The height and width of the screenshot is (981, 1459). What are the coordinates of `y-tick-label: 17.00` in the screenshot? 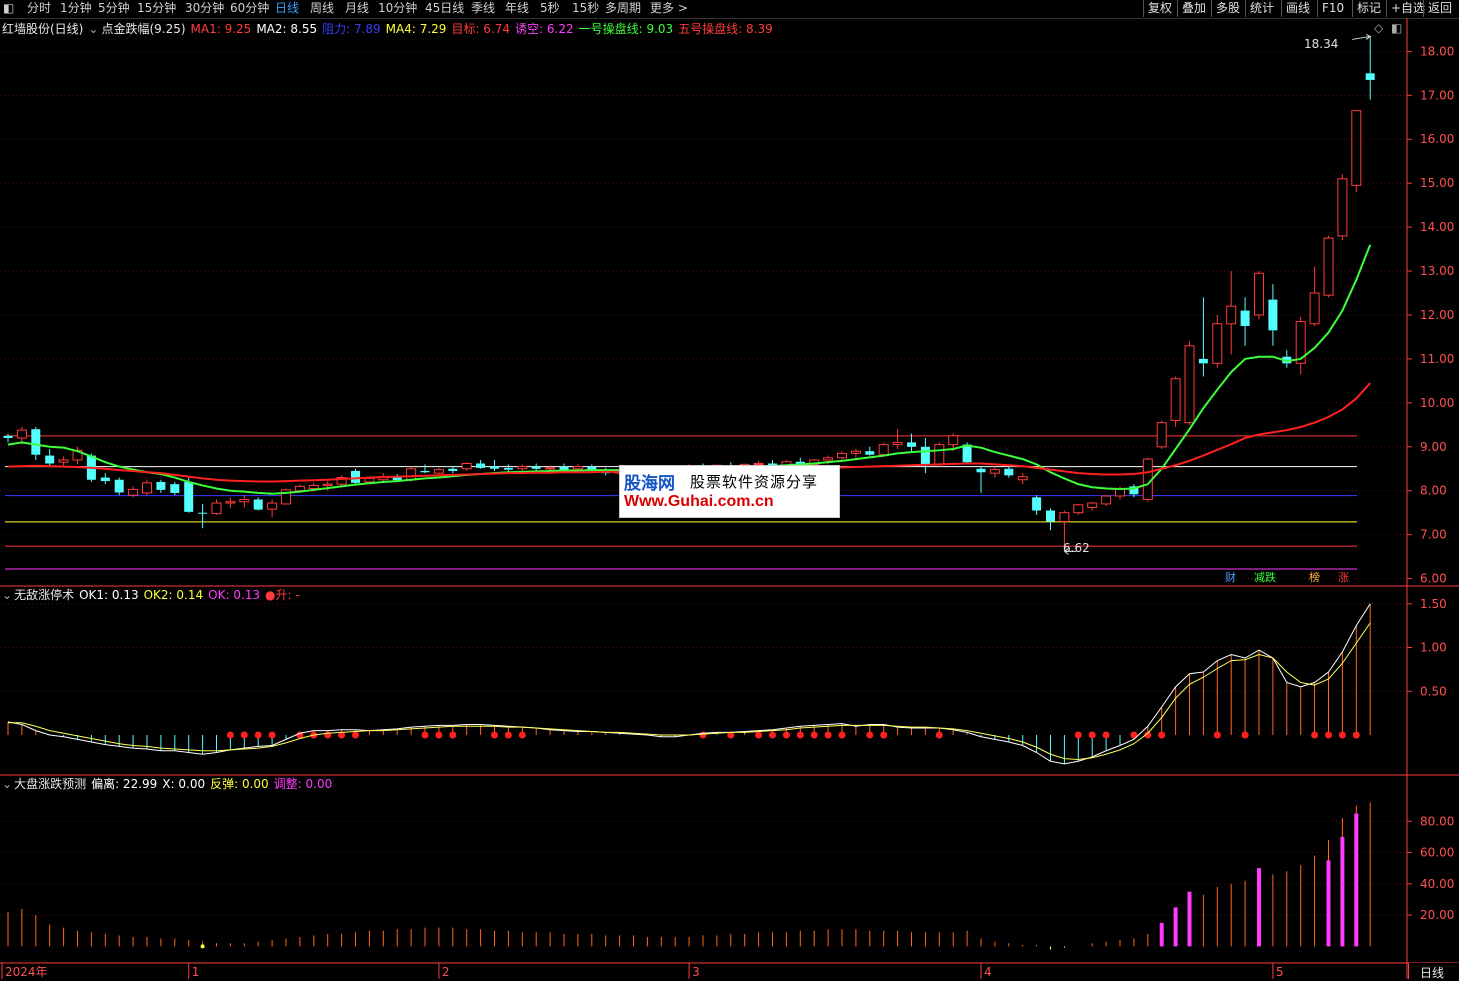 It's located at (1437, 95).